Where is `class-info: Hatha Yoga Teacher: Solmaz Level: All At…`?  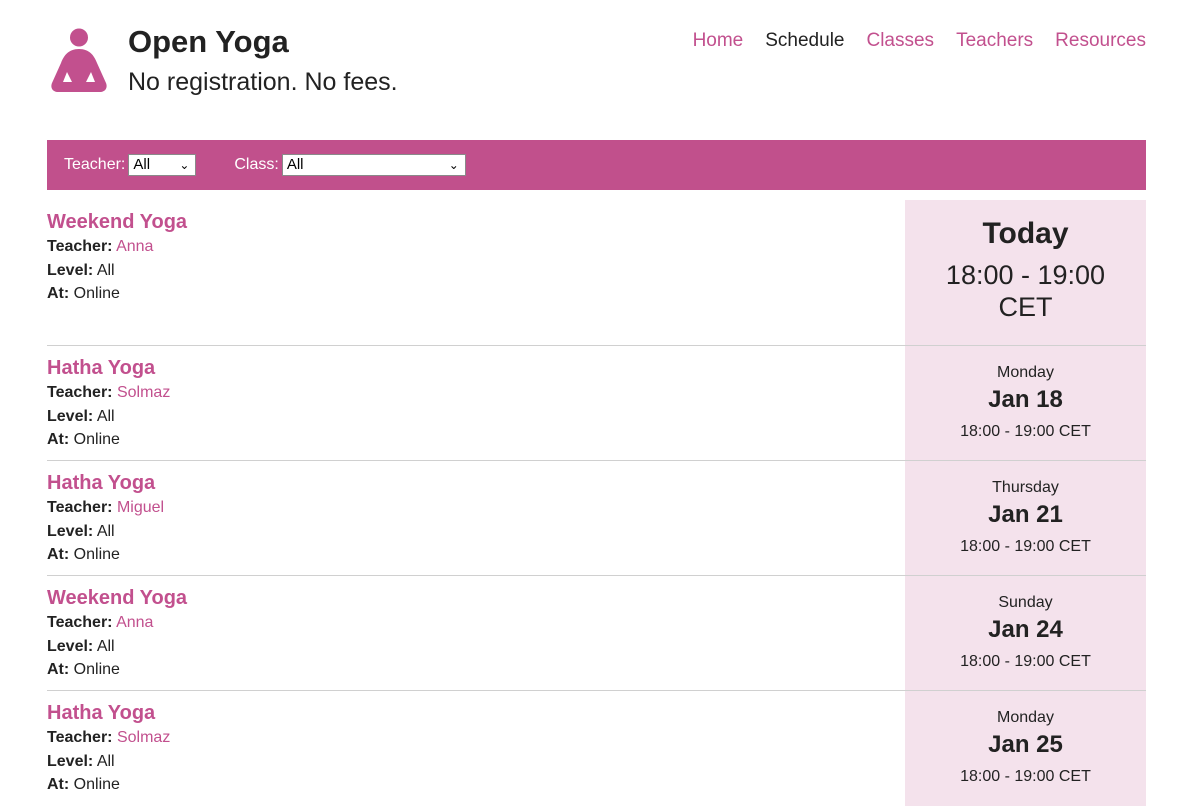
class-info: Hatha Yoga Teacher: Solmaz Level: All At… is located at coordinates (476, 403).